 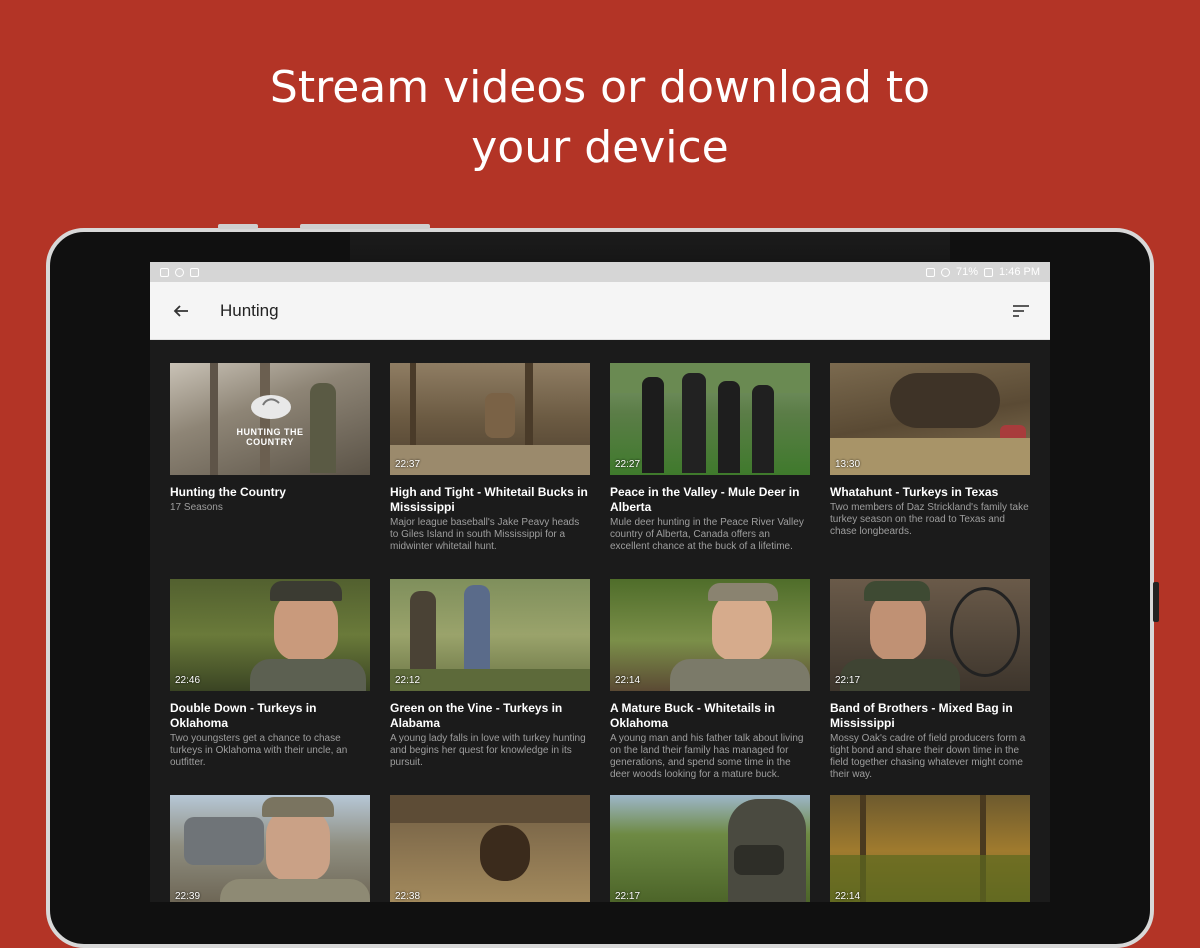 What do you see at coordinates (188, 896) in the screenshot?
I see `video-duration: 22:39` at bounding box center [188, 896].